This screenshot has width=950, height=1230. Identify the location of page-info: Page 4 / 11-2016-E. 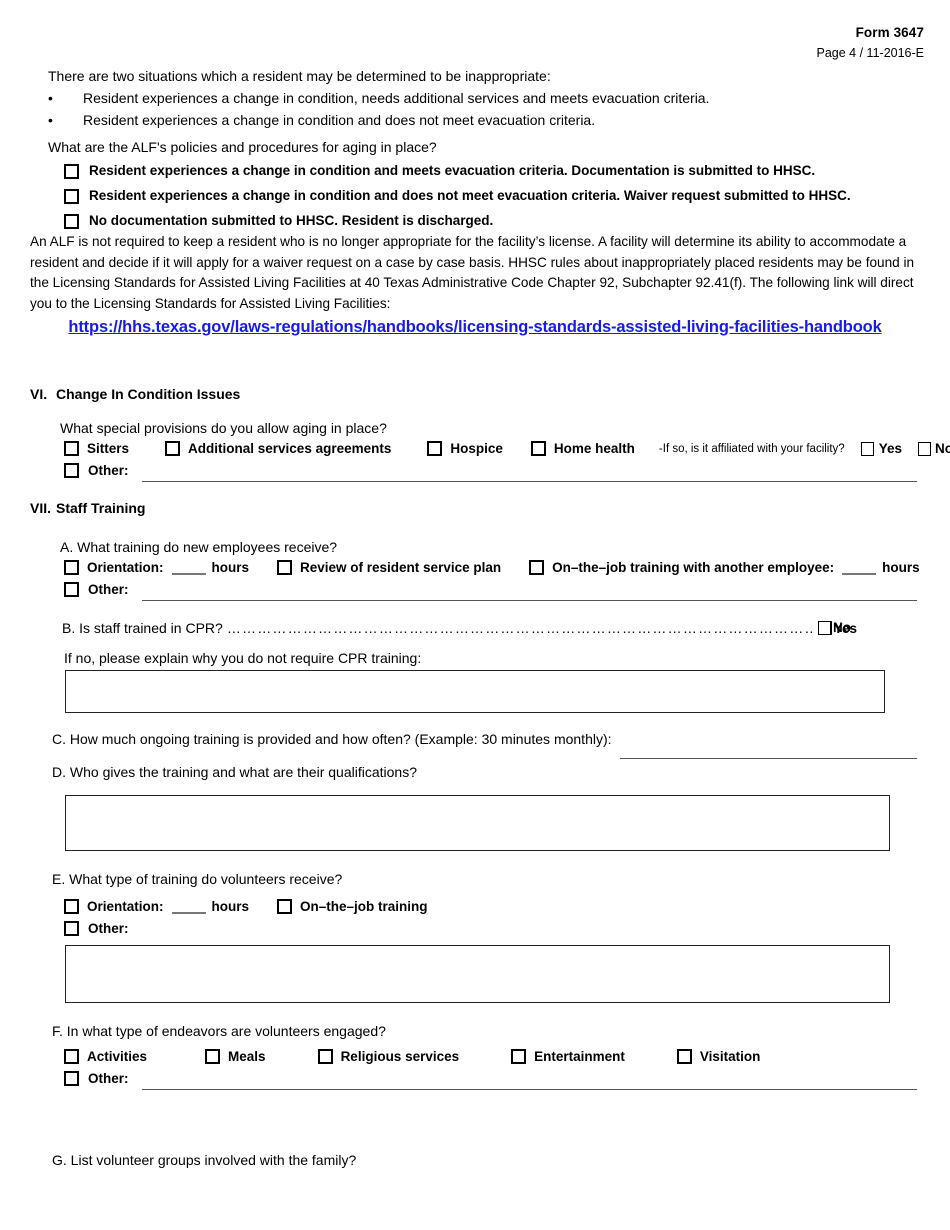
(870, 53).